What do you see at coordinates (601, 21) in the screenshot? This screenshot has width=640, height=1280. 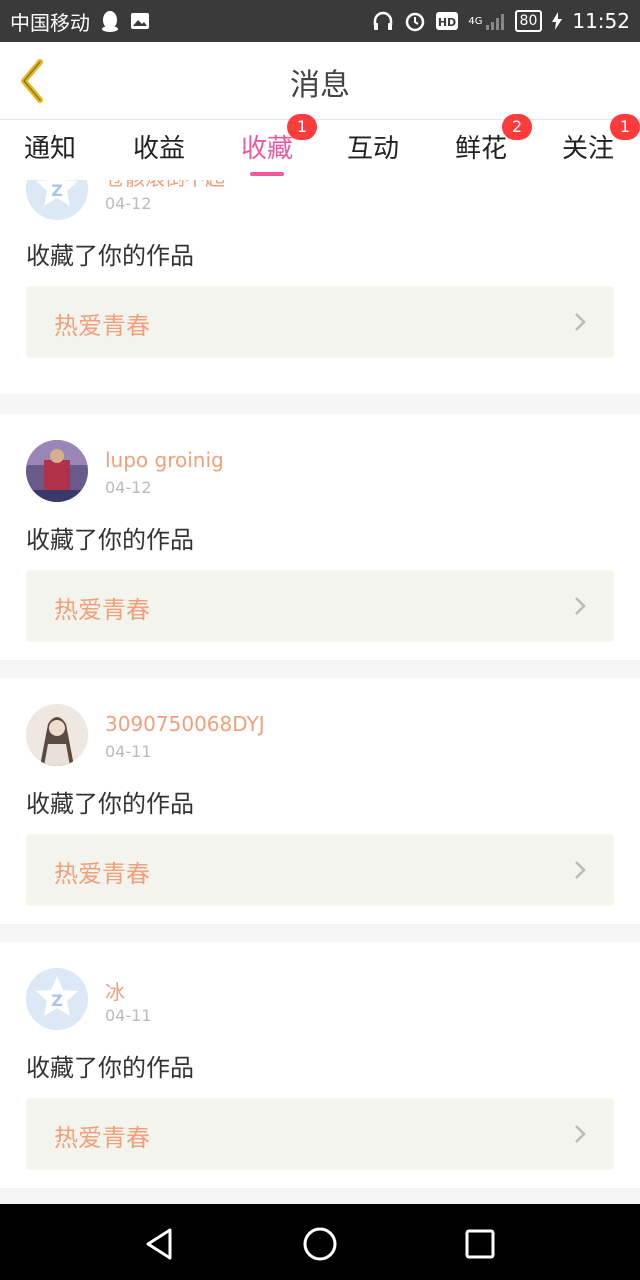 I see `clock: 11:52` at bounding box center [601, 21].